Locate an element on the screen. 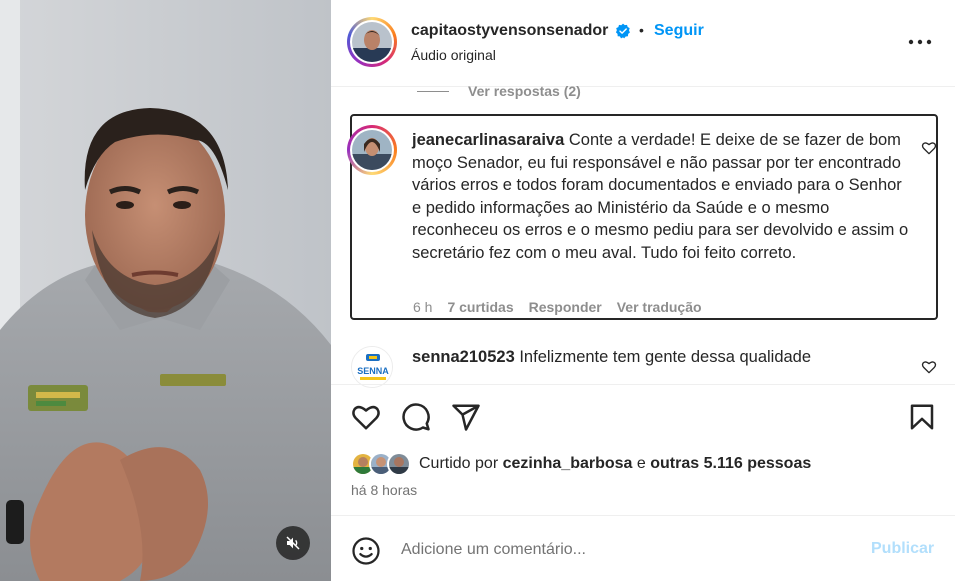 This screenshot has width=955, height=581. comment-icon is located at coordinates (416, 417).